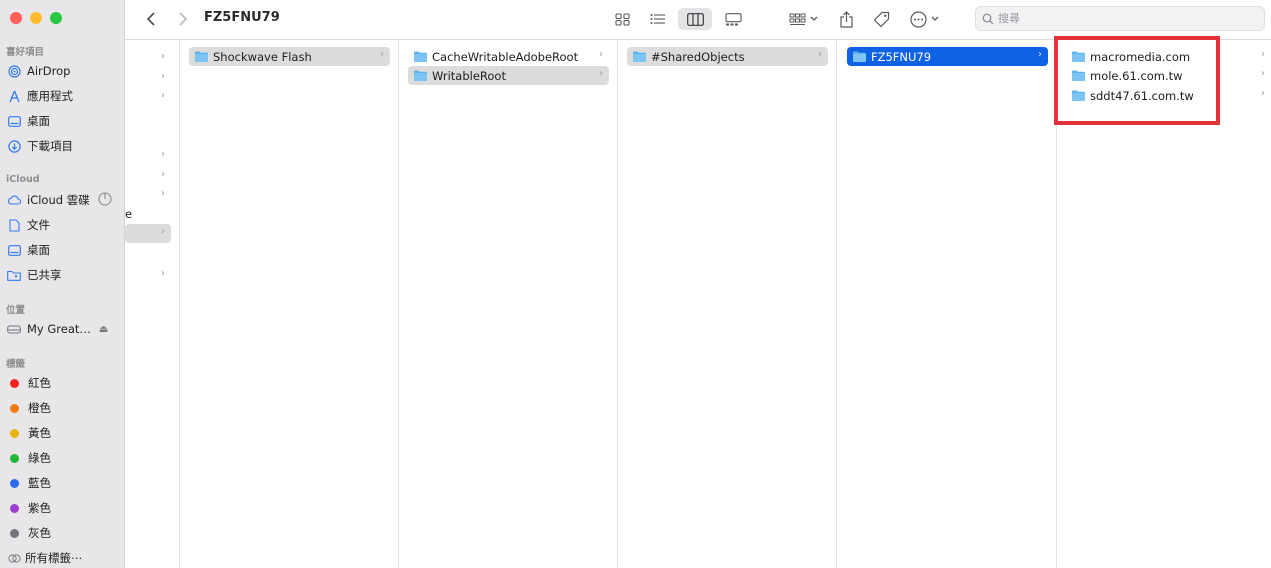 The image size is (1271, 568). Describe the element at coordinates (50, 96) in the screenshot. I see `sidebar-item-label: 應用程式` at that location.